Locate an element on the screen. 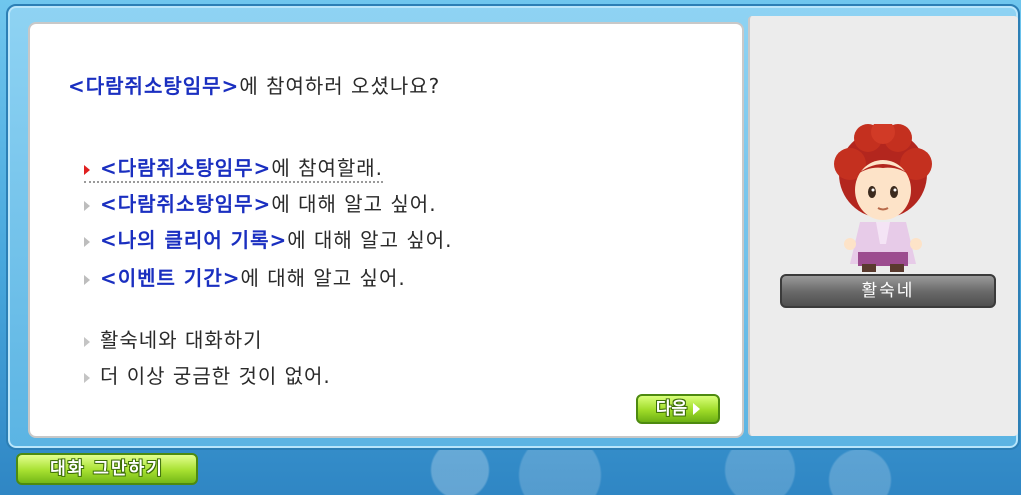 The height and width of the screenshot is (495, 1021). option-text: 더 이상 궁금한 것이 없어. is located at coordinates (215, 376).